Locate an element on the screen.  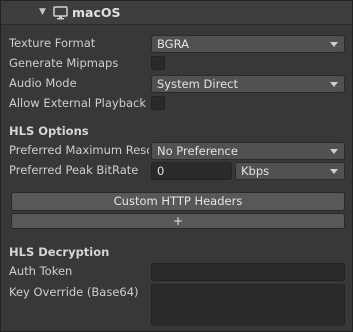
allow-external-playback-checkbox is located at coordinates (158, 103).